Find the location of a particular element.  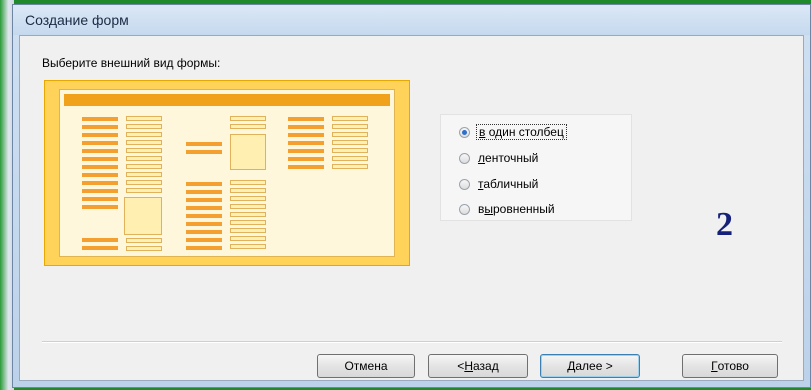

option-columnar: в один столбец is located at coordinates (513, 132).